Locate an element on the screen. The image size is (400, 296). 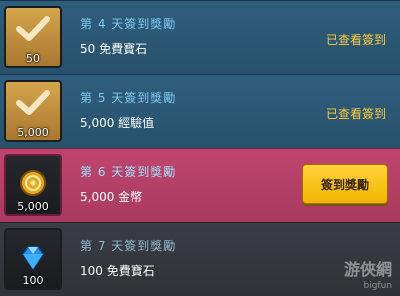
day-title: 第 7 天簽到獎勵 is located at coordinates (128, 246).